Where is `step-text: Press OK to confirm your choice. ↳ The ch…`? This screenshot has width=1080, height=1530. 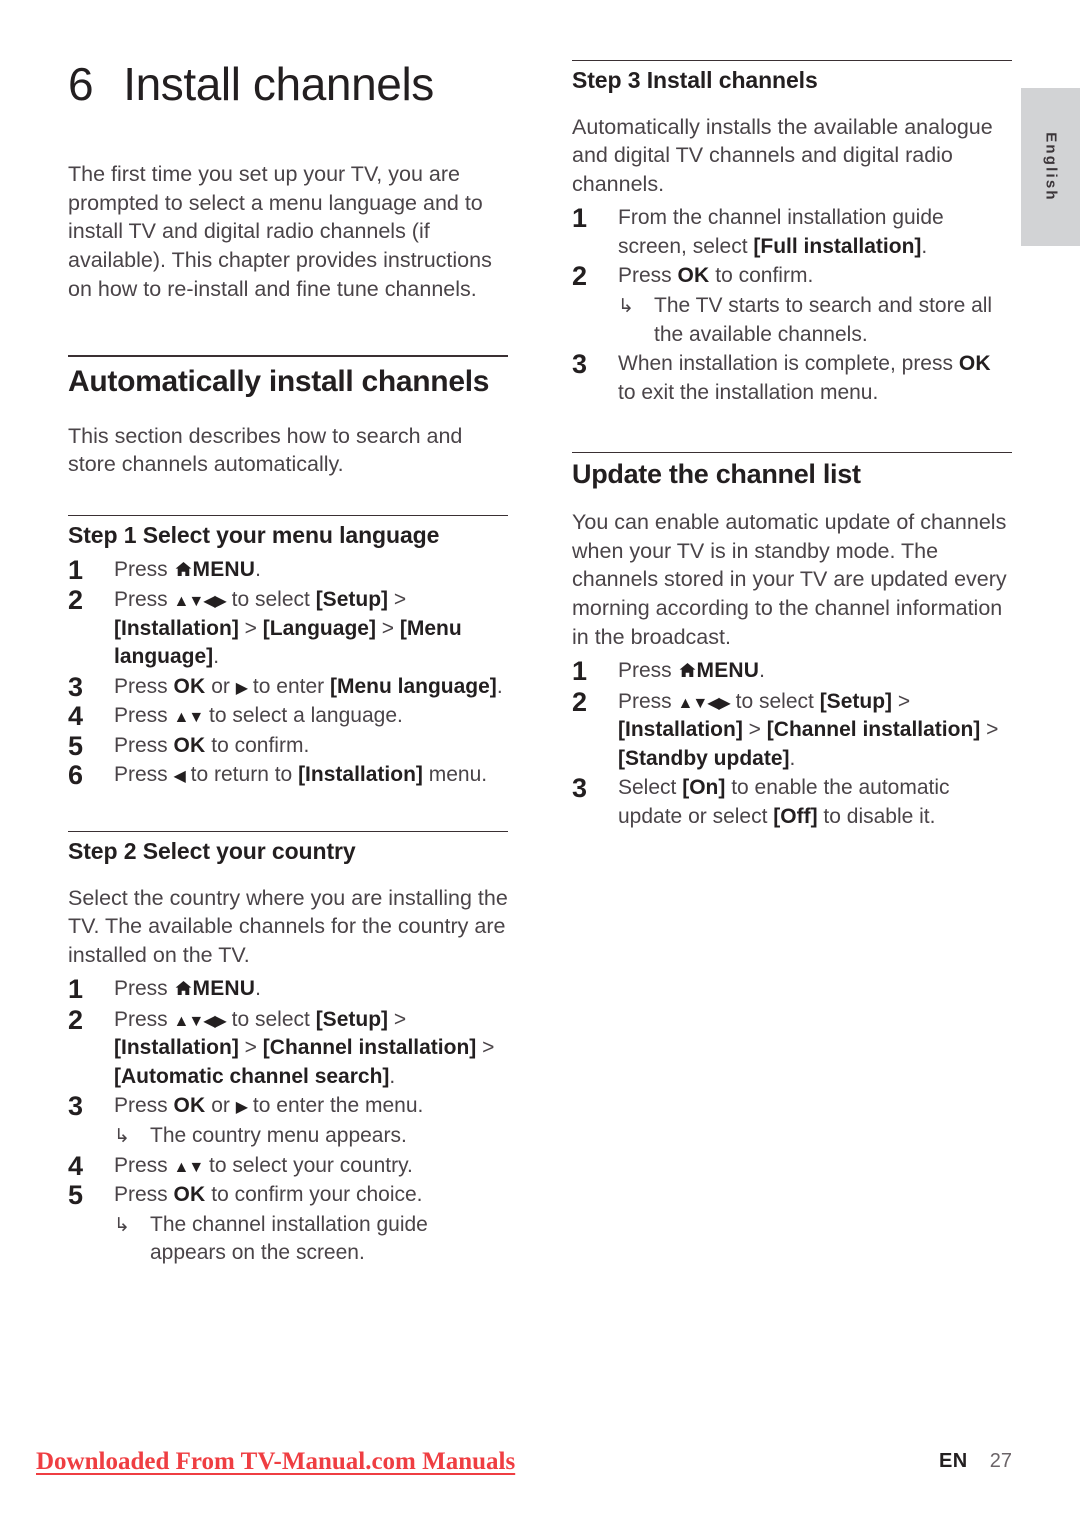 step-text: Press OK to confirm your choice. ↳ The ch… is located at coordinates (311, 1225).